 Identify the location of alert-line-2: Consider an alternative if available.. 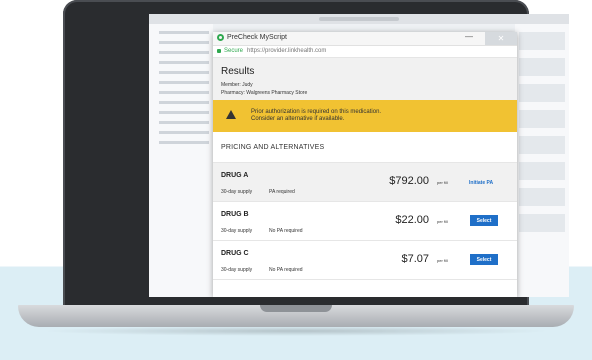
(298, 119).